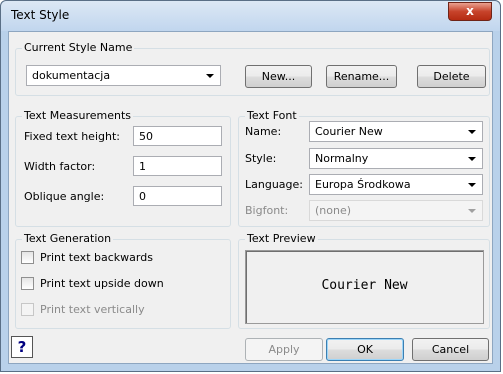 This screenshot has height=374, width=503. What do you see at coordinates (284, 349) in the screenshot?
I see `apply-button: Apply` at bounding box center [284, 349].